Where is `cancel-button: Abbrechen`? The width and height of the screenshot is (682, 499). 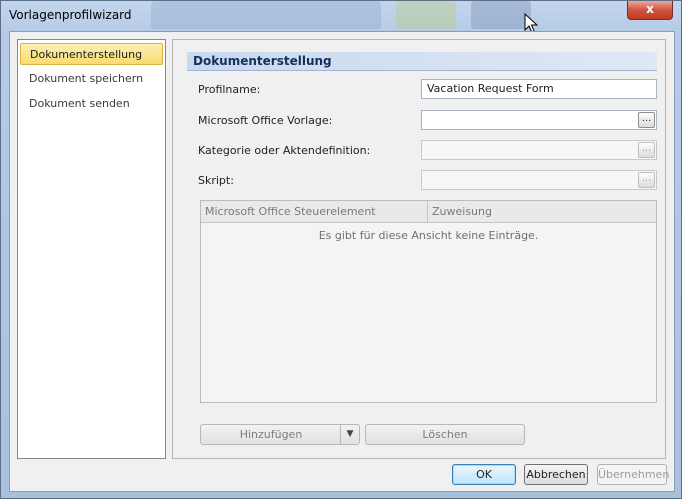 cancel-button: Abbrechen is located at coordinates (556, 474).